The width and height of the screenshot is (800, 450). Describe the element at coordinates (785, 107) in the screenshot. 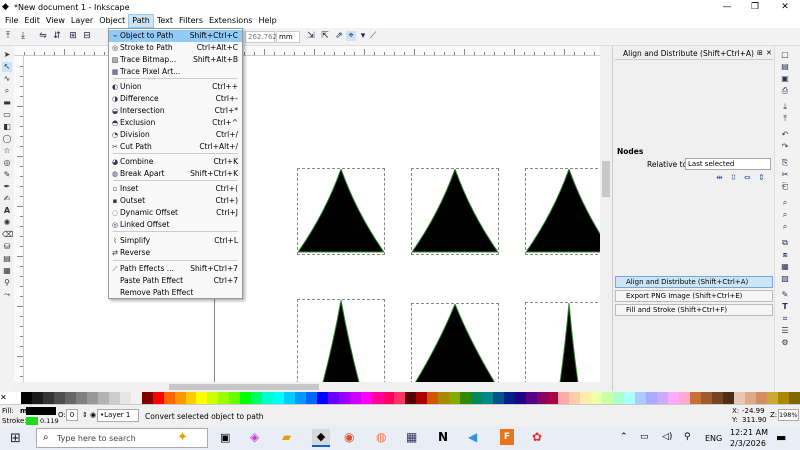

I see `import-icon: ⤓` at that location.